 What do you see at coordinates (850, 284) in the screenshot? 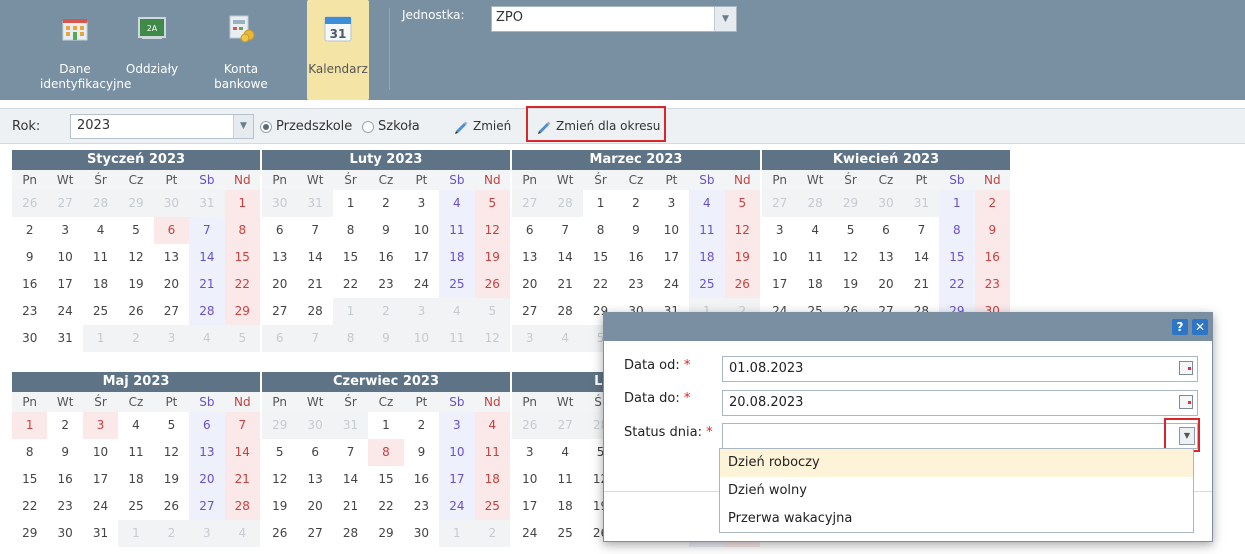
I see `day-cell: 19` at bounding box center [850, 284].